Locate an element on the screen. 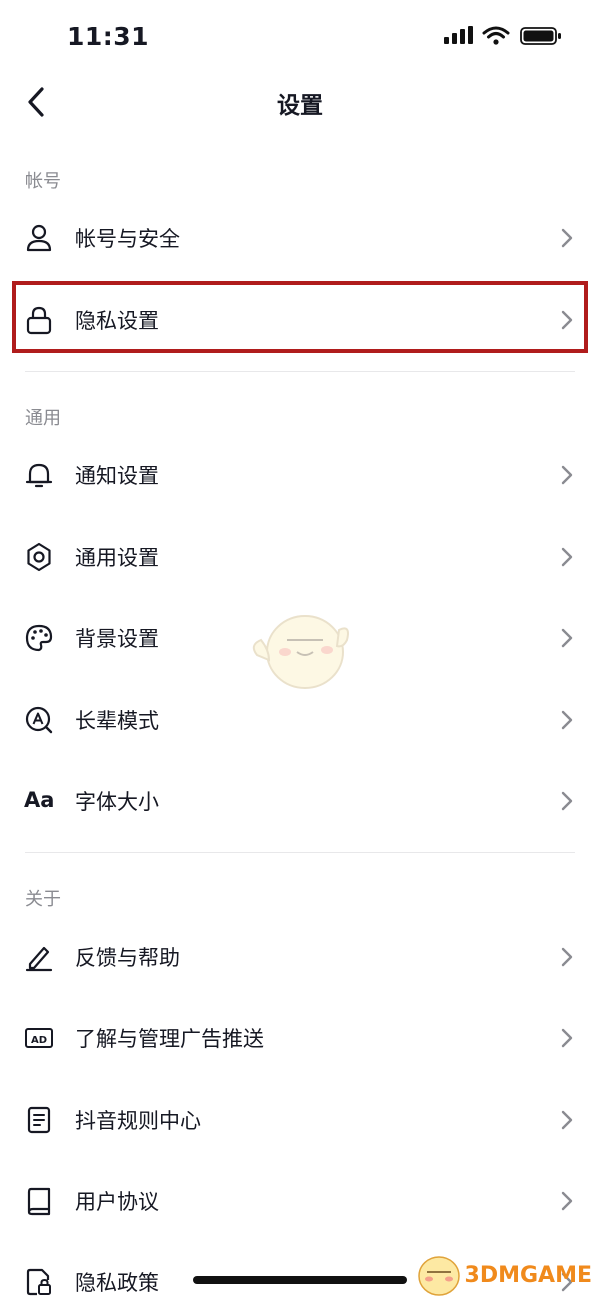  item-label: 字体大小 is located at coordinates (117, 802).